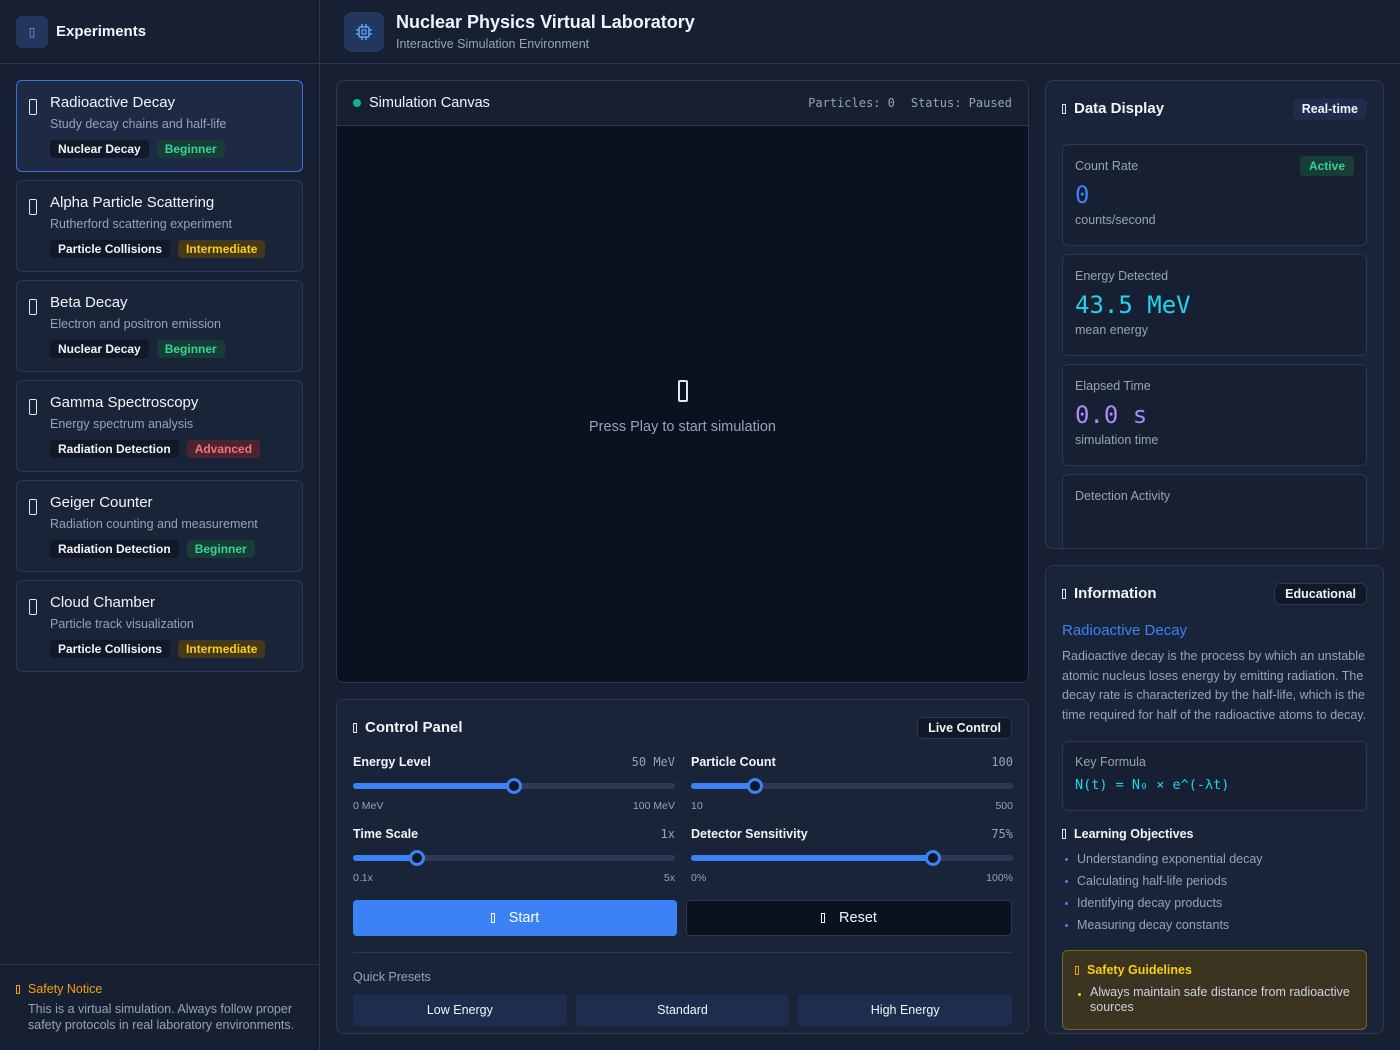 The image size is (1400, 1050). Describe the element at coordinates (132, 202) in the screenshot. I see `experiment-name: Alpha Particle Scattering` at that location.